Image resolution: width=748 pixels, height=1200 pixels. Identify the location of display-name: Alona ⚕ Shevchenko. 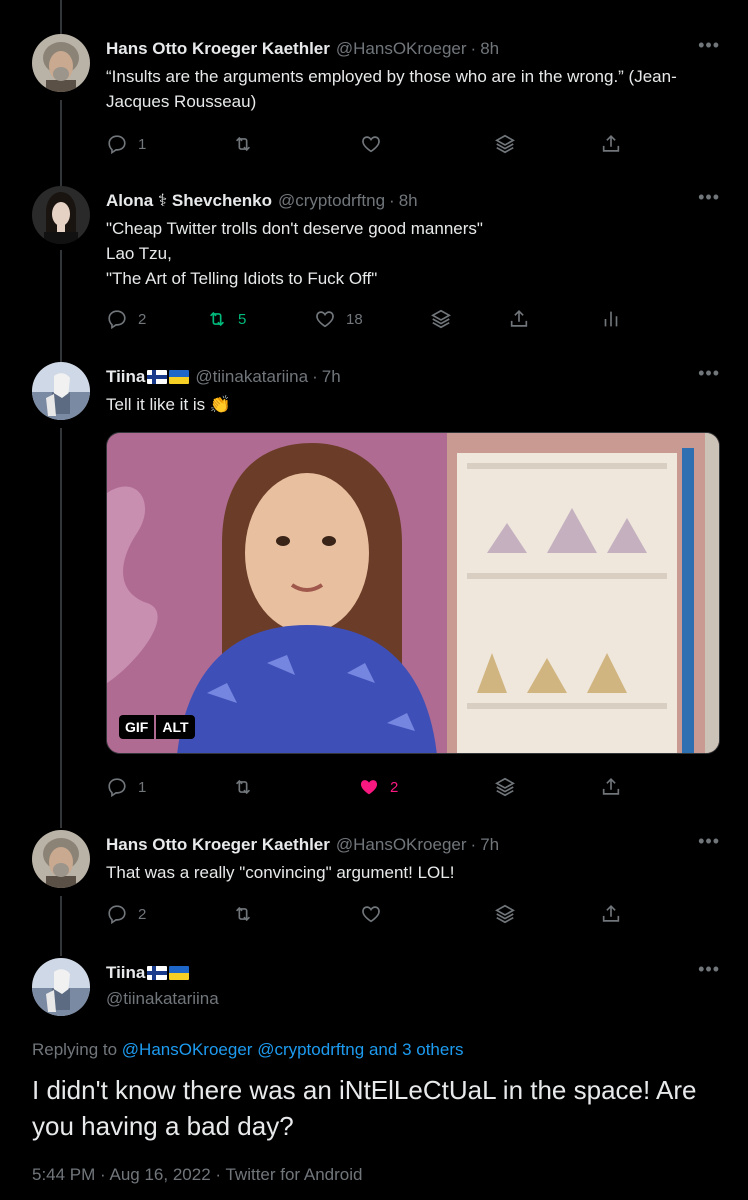
(189, 201).